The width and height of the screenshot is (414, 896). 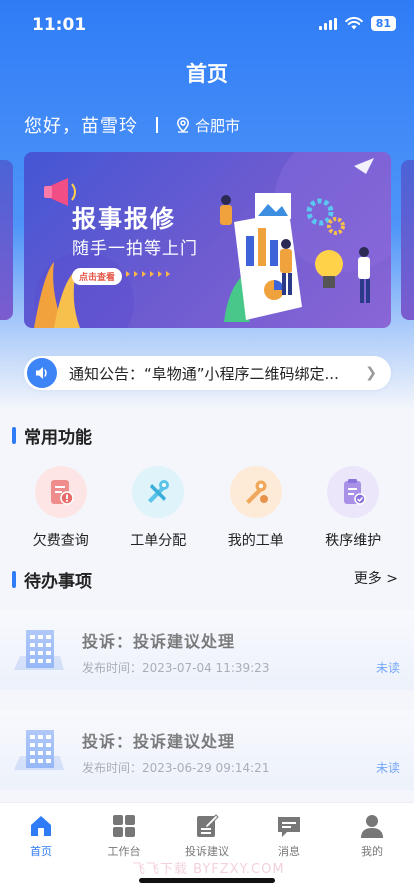 I want to click on tab-messages: 消息, so click(x=289, y=836).